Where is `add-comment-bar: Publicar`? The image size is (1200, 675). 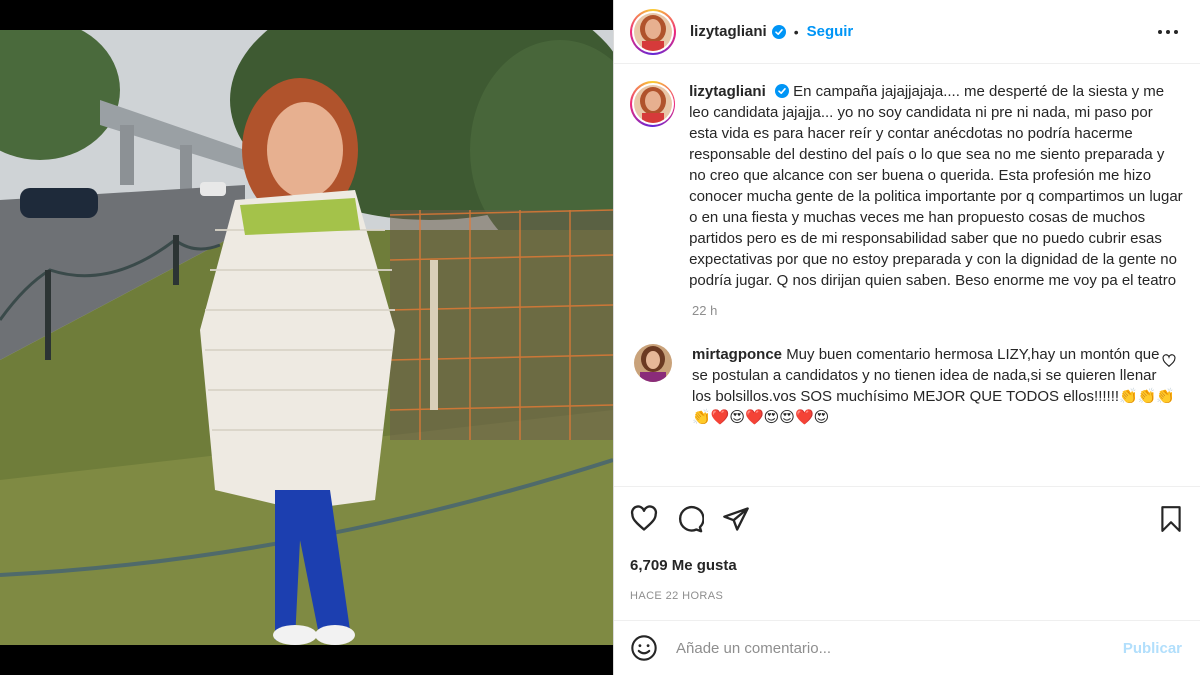 add-comment-bar: Publicar is located at coordinates (907, 647).